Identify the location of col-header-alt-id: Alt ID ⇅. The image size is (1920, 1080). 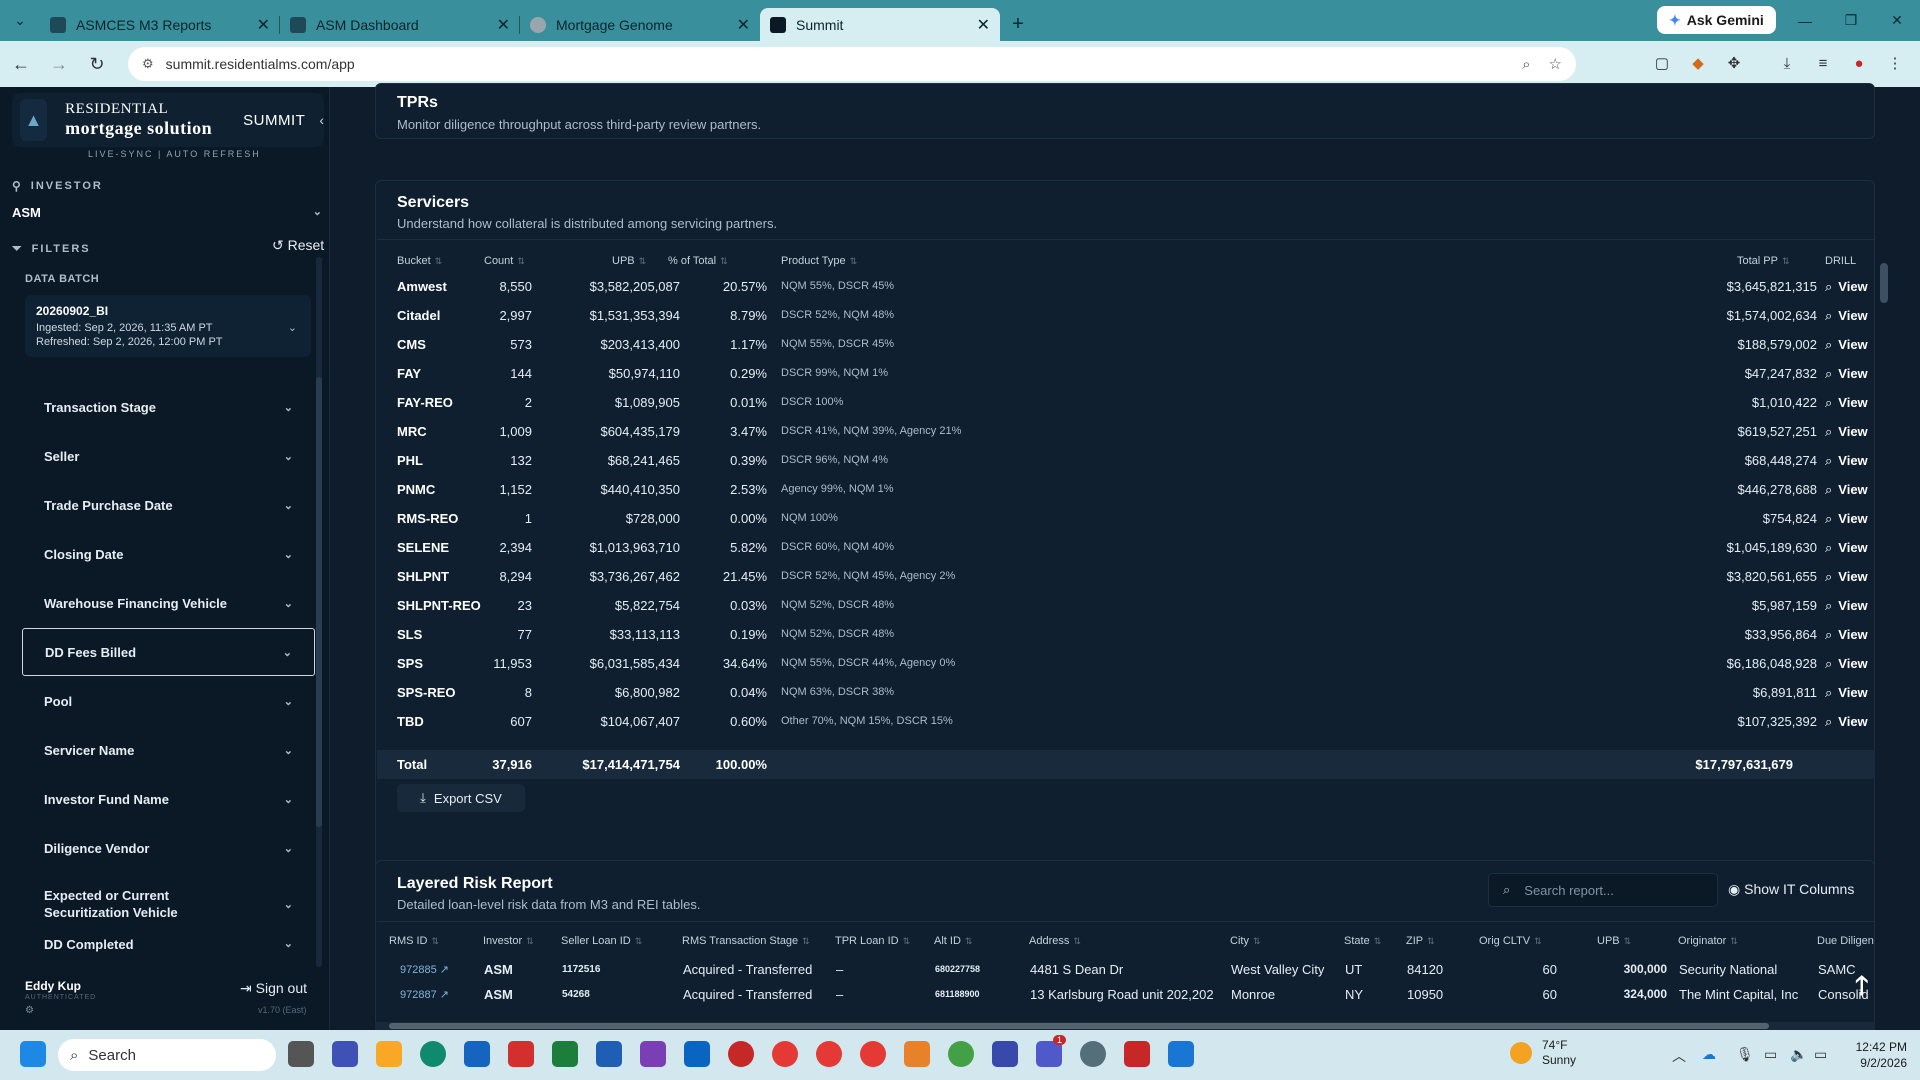
(953, 941).